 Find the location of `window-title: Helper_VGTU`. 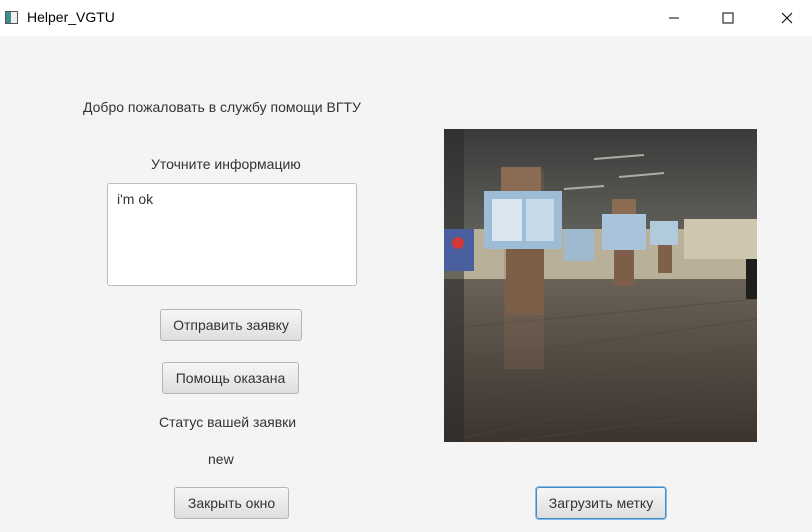

window-title: Helper_VGTU is located at coordinates (71, 17).